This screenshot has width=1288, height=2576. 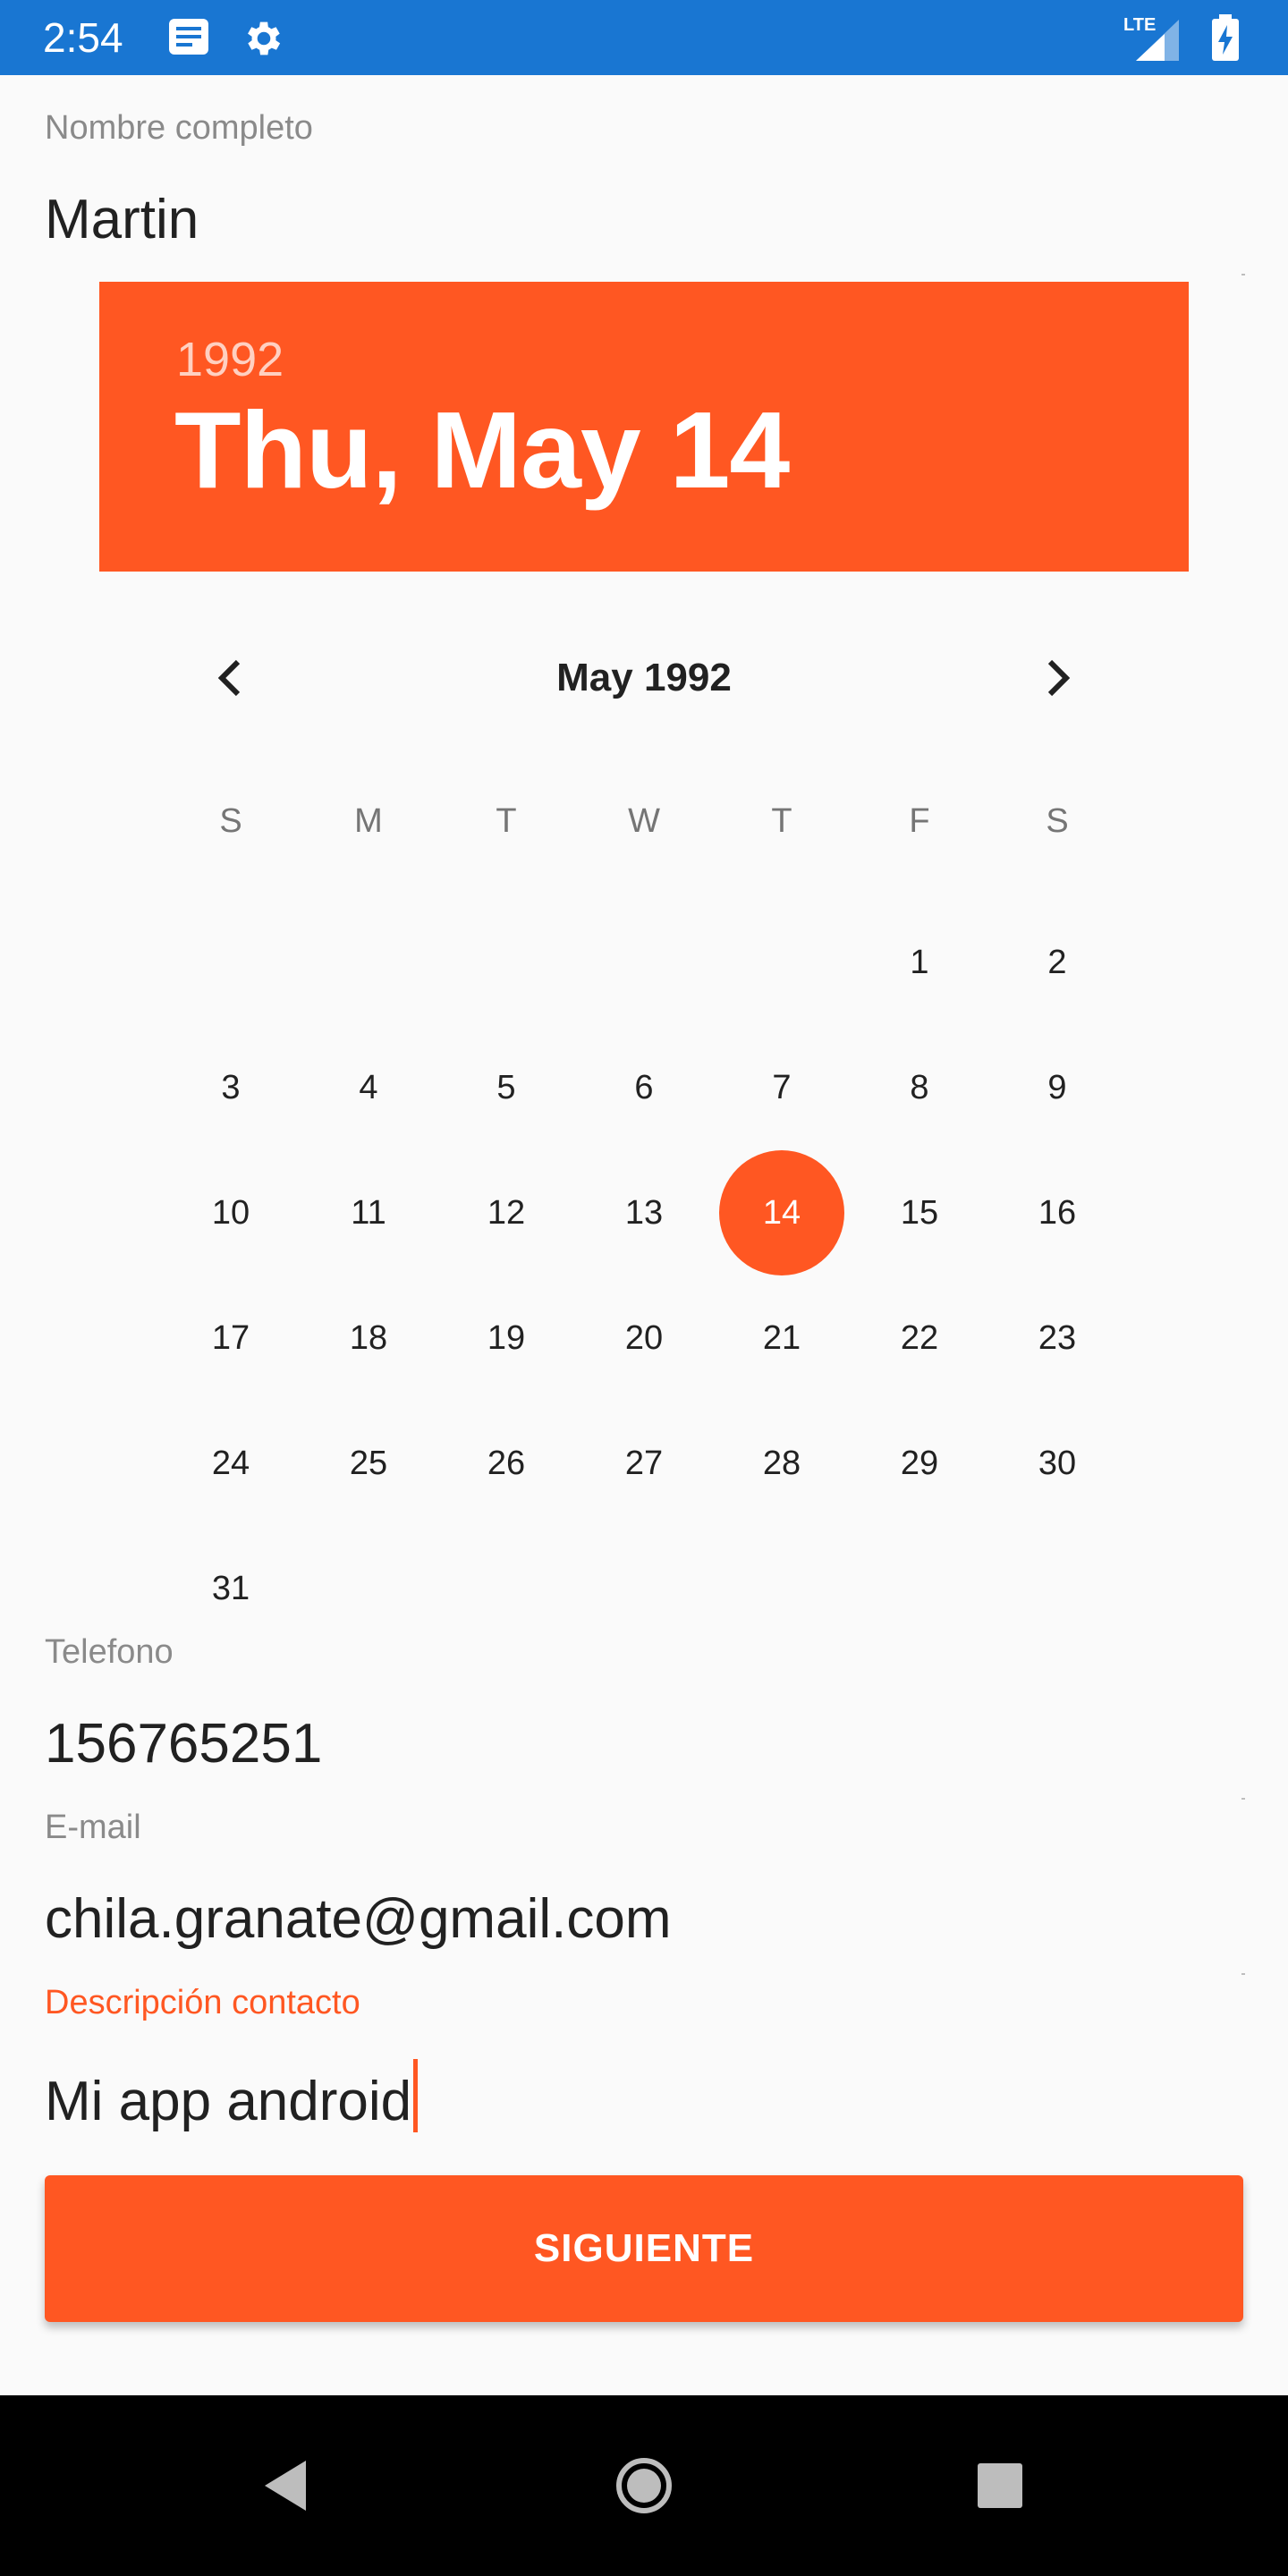 What do you see at coordinates (231, 1463) in the screenshot?
I see `calendar-day: 24` at bounding box center [231, 1463].